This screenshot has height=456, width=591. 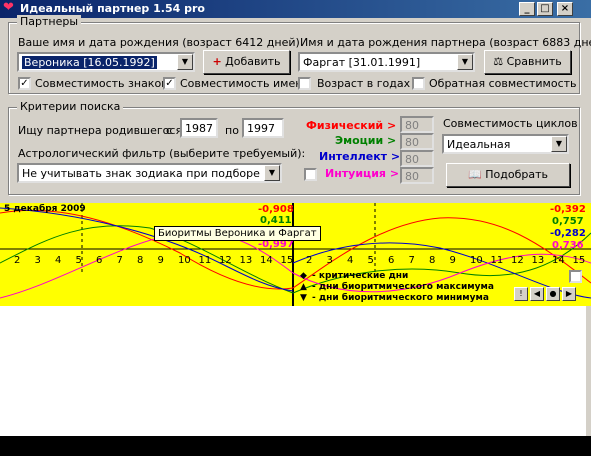 What do you see at coordinates (418, 83) in the screenshot?
I see `reverse-compat-checkbox` at bounding box center [418, 83].